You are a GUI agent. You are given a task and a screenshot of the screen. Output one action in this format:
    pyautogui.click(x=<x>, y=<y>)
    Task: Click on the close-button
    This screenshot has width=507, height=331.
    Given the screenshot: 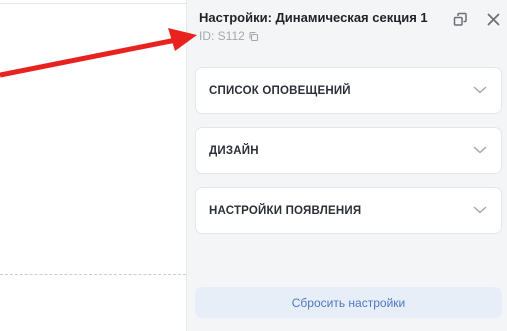 What is the action you would take?
    pyautogui.click(x=493, y=19)
    